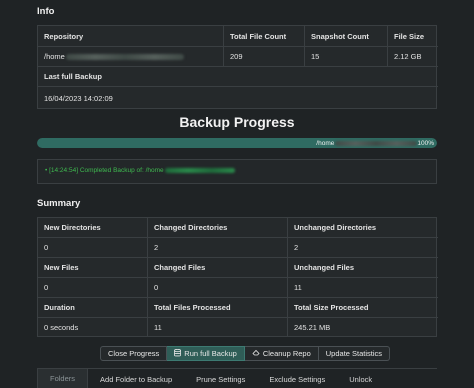 This screenshot has height=388, width=474. What do you see at coordinates (363, 228) in the screenshot?
I see `summary-label: Unchanged Directories` at bounding box center [363, 228].